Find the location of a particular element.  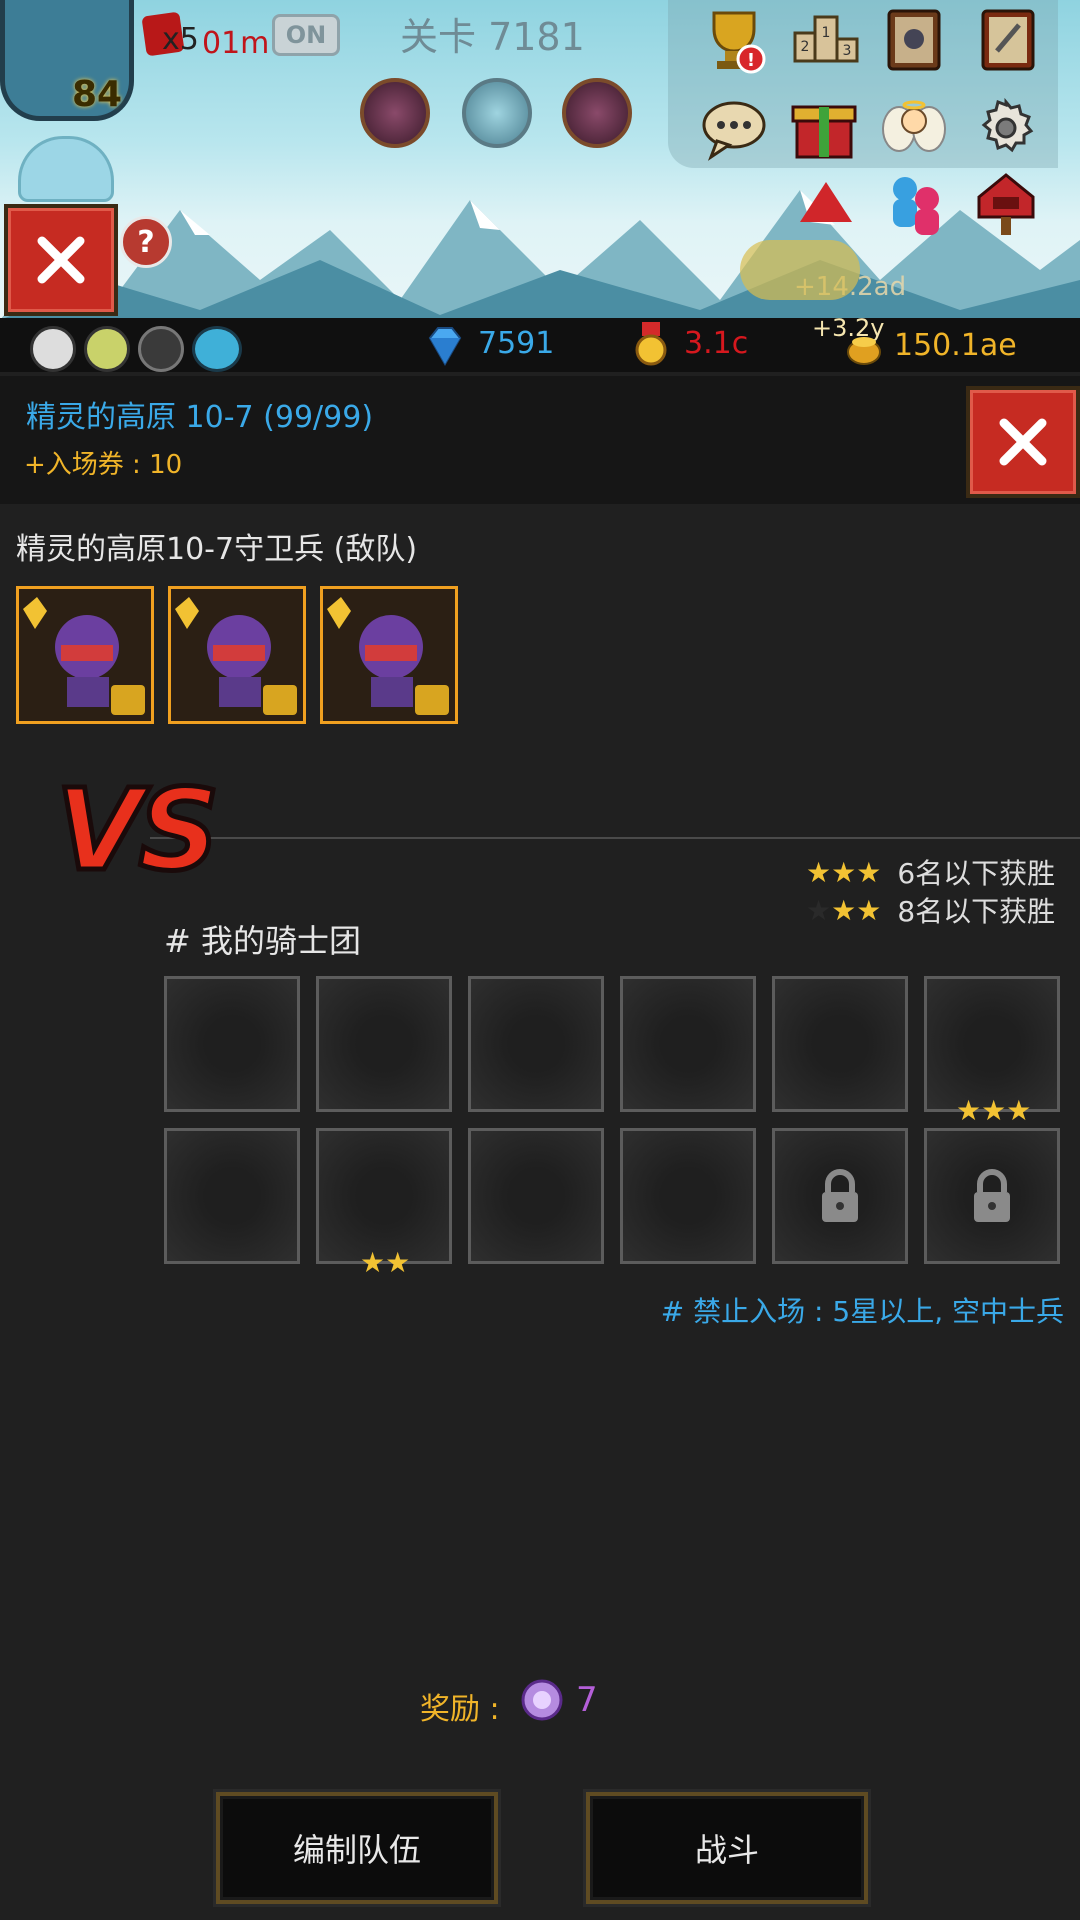

empty-star-icon: ★ is located at coordinates (819, 910).